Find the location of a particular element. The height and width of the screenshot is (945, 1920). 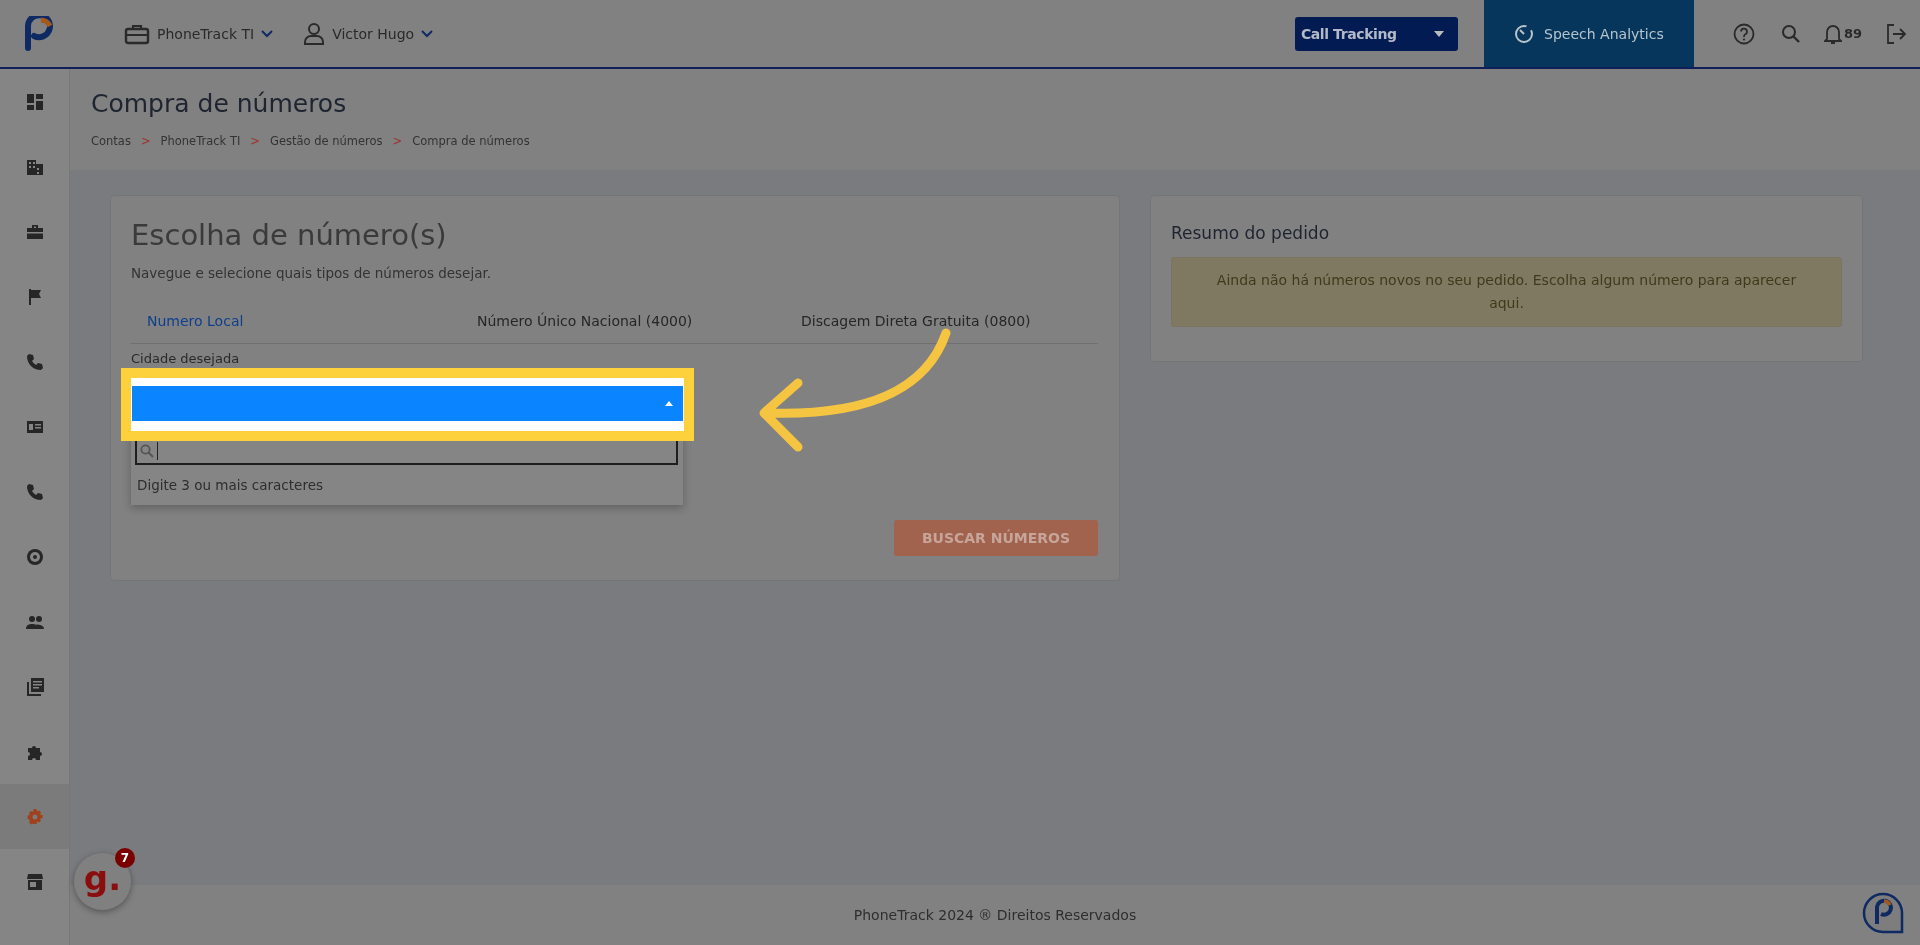

book-icon is located at coordinates (34, 686).